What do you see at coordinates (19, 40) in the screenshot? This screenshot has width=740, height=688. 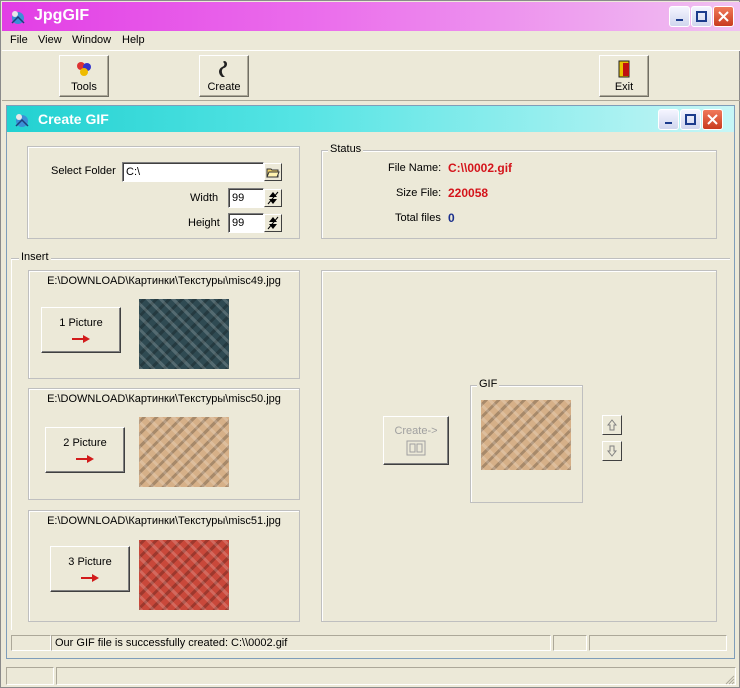 I see `menu-file: File` at bounding box center [19, 40].